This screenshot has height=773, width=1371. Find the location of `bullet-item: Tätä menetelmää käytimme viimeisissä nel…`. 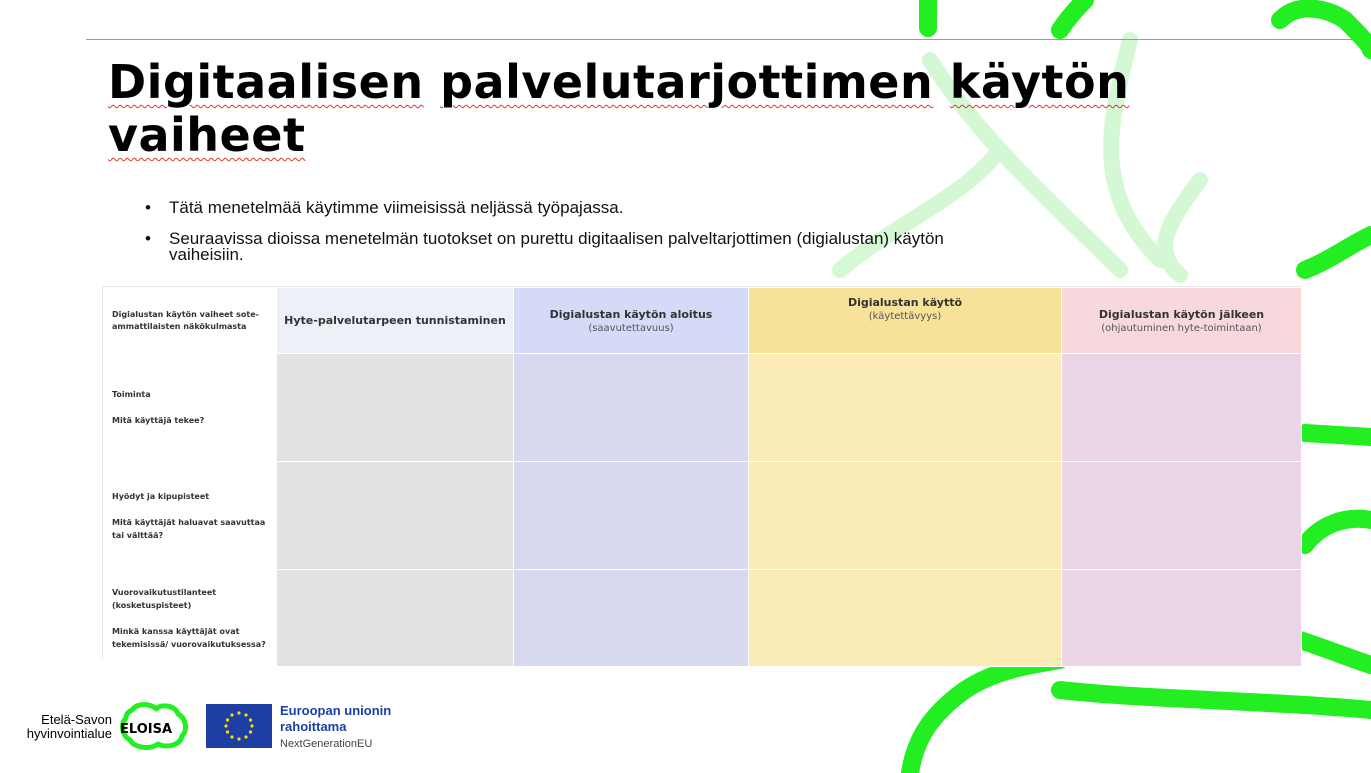

bullet-item: Tätä menetelmää käytimme viimeisissä nel… is located at coordinates (555, 207).